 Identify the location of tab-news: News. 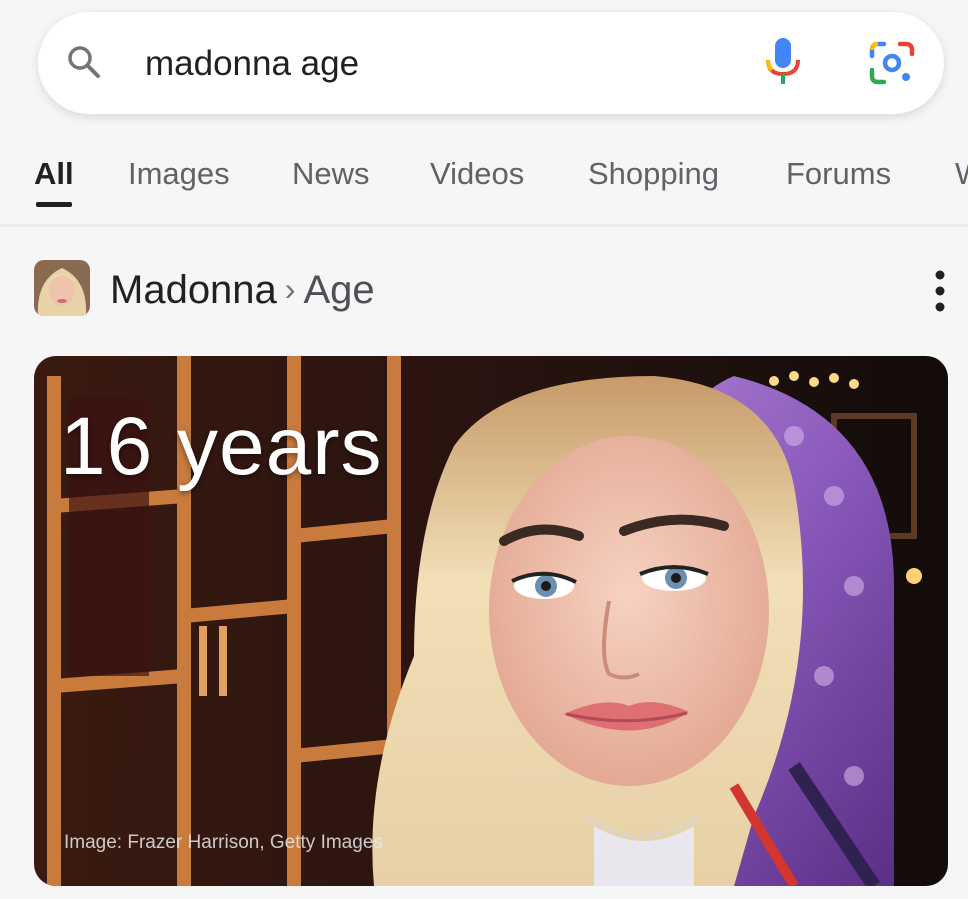
(331, 174).